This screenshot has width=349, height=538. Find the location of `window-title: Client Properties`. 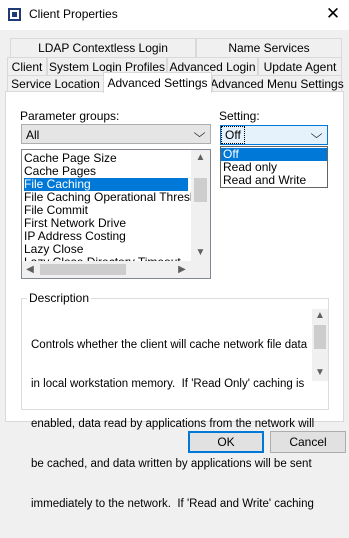

window-title: Client Properties is located at coordinates (73, 14).